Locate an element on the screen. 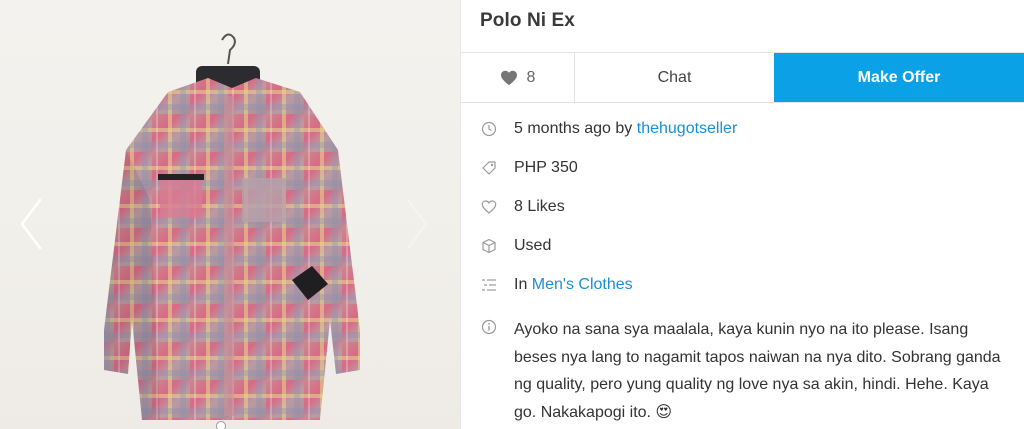  price: PHP 350 is located at coordinates (546, 167).